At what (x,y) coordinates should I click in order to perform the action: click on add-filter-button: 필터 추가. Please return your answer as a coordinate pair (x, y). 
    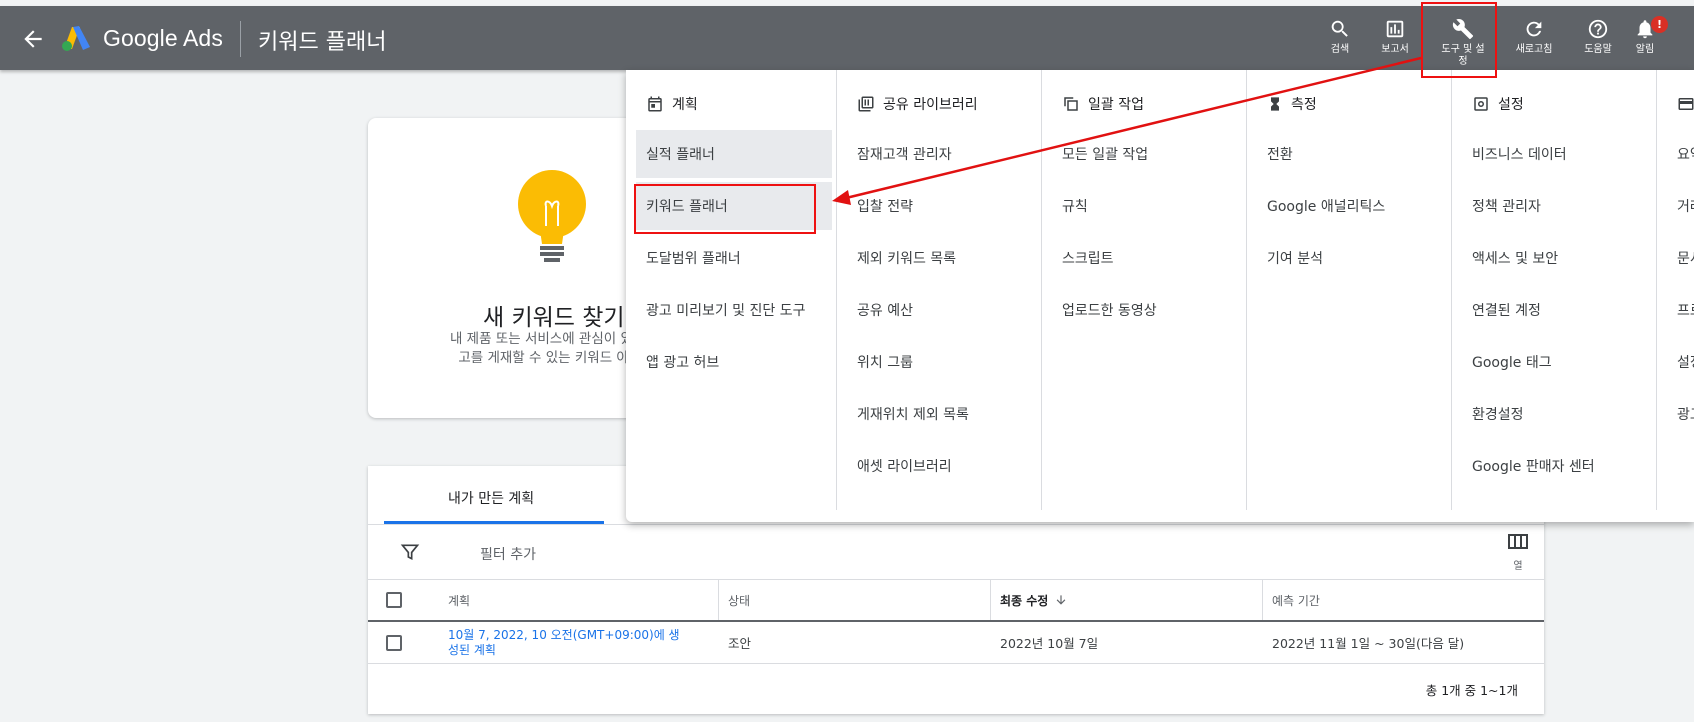
    Looking at the image, I should click on (508, 554).